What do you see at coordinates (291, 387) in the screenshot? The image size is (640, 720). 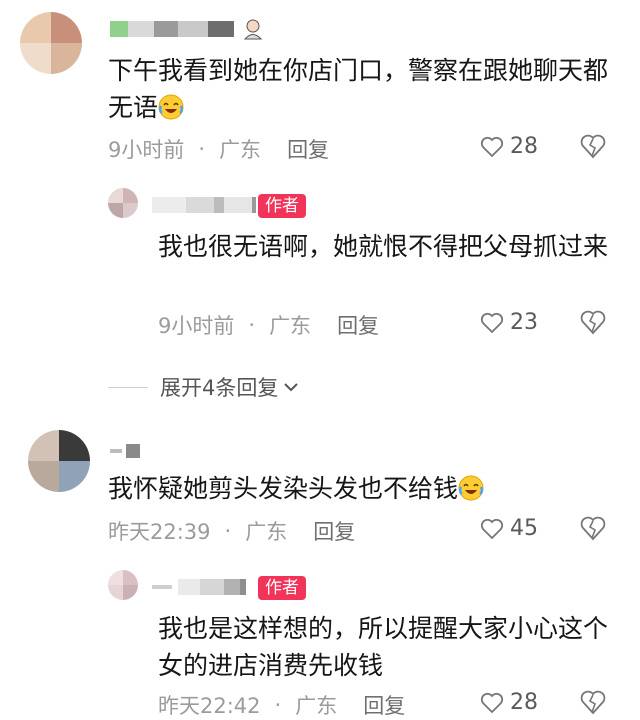 I see `chevron-down-icon` at bounding box center [291, 387].